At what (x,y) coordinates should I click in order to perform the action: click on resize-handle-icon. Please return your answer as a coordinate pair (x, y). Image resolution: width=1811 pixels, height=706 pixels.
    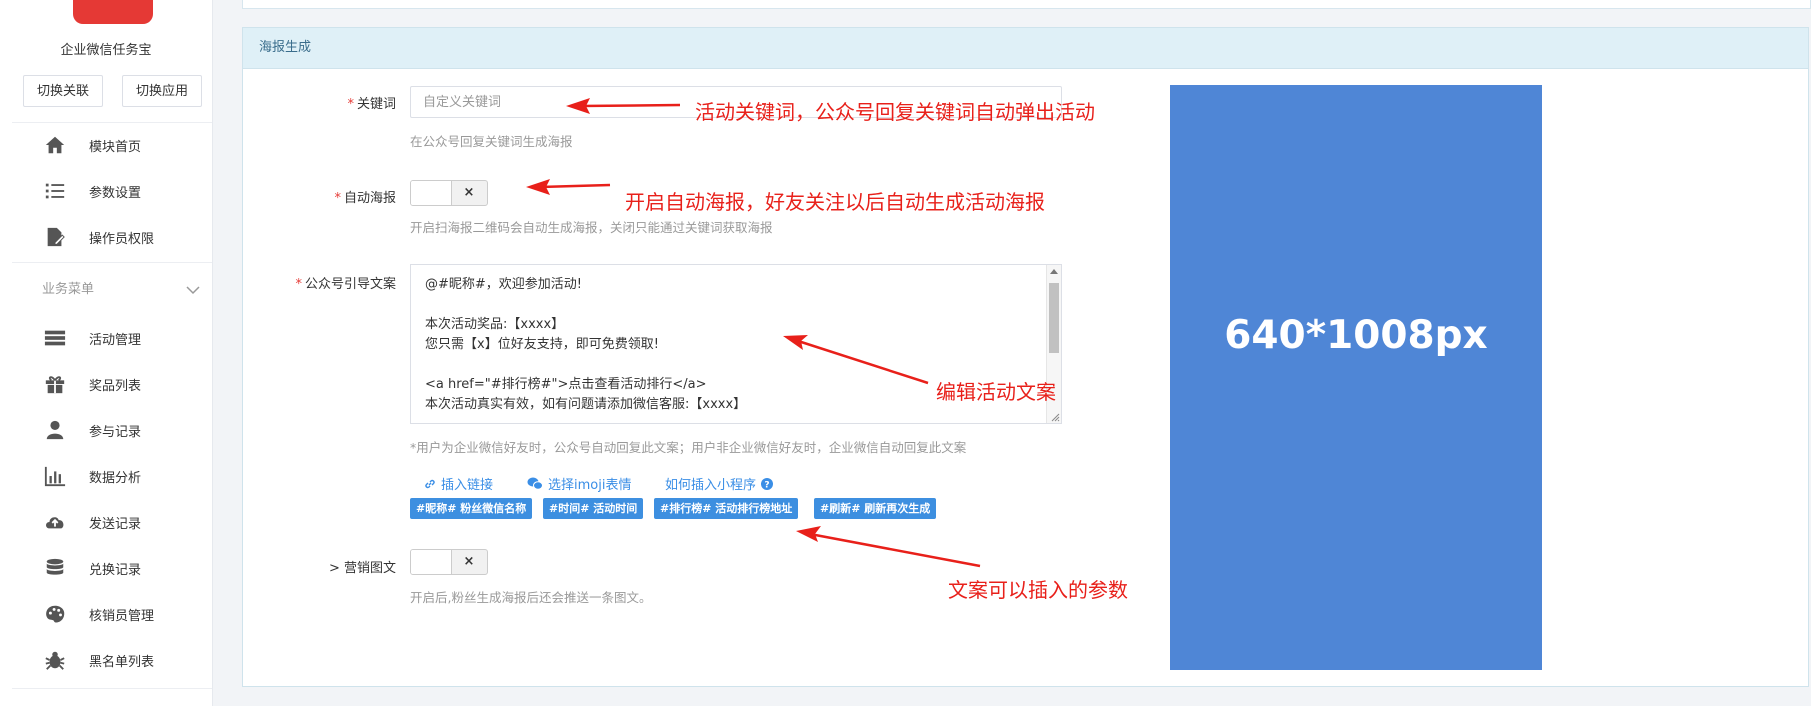
    Looking at the image, I should click on (1055, 417).